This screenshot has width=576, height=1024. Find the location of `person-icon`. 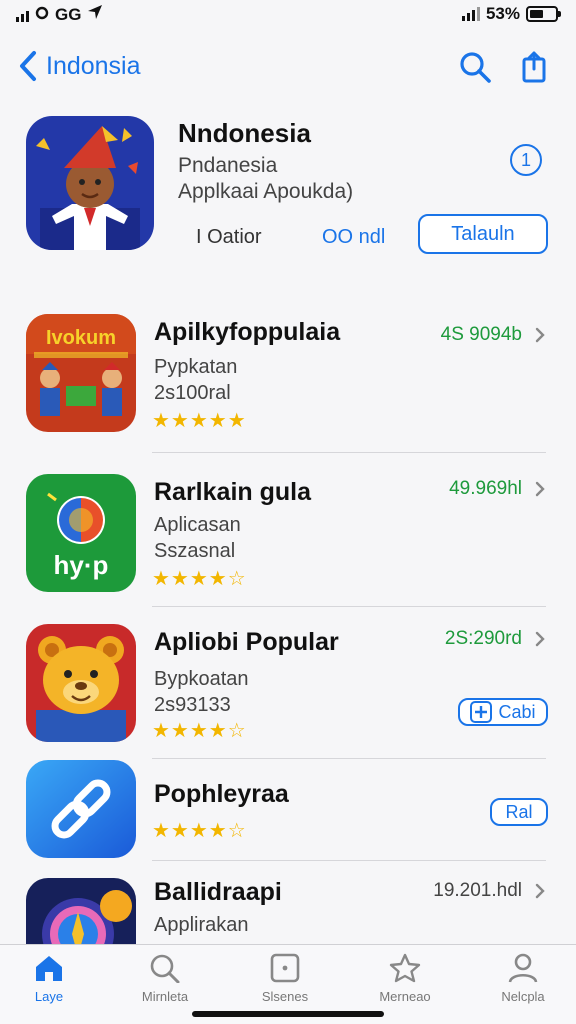

person-icon is located at coordinates (523, 968).